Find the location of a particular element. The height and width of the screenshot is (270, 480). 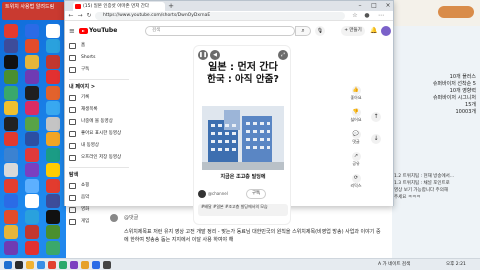

sidebar-item: 영화 is located at coordinates (100, 210).